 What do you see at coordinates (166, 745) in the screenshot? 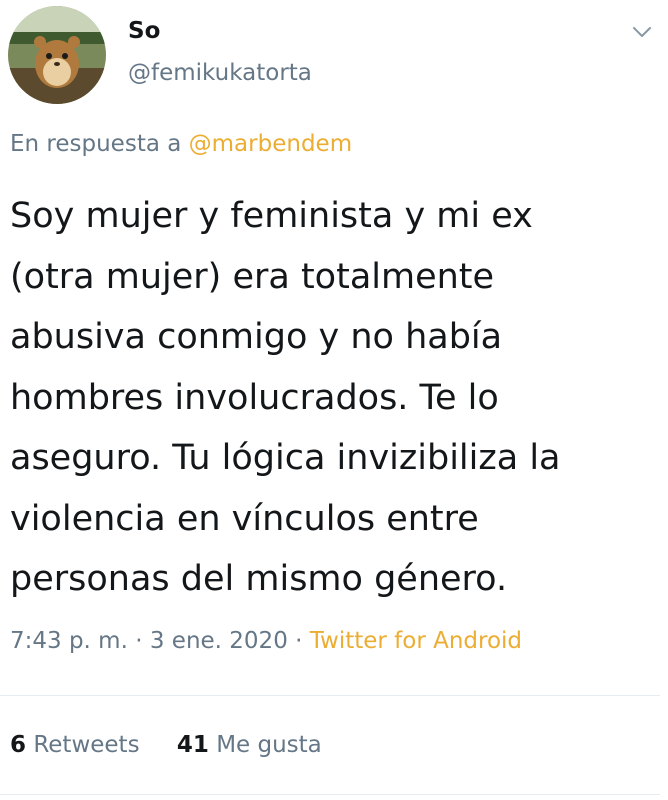
I see `tweet-stats: 6 Retweets 41 Me gusta` at bounding box center [166, 745].